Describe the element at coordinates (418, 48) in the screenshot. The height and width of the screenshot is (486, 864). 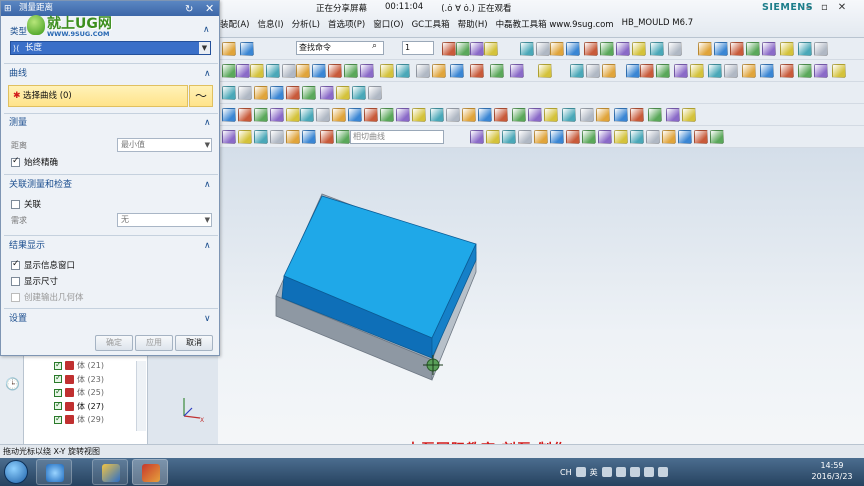
I see `layer-select: 1` at that location.